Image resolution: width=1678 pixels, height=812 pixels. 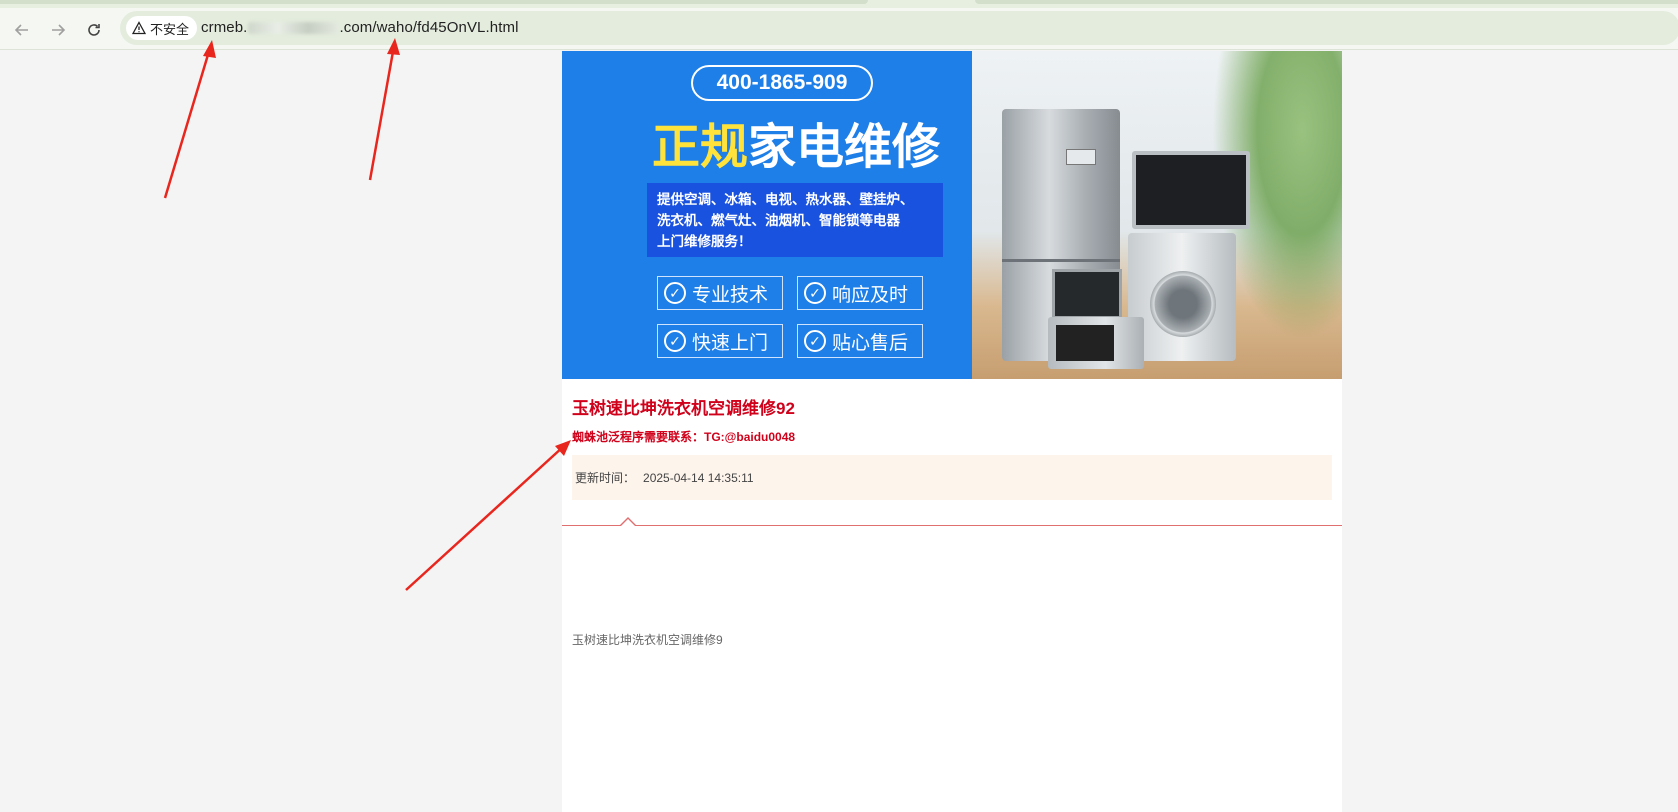 I want to click on back-button, so click(x=22, y=30).